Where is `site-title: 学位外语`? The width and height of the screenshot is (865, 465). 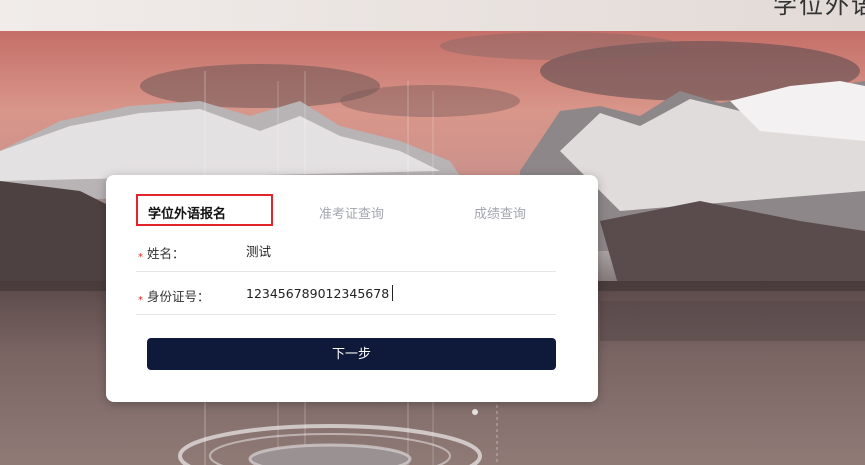
site-title: 学位外语 is located at coordinates (819, 9).